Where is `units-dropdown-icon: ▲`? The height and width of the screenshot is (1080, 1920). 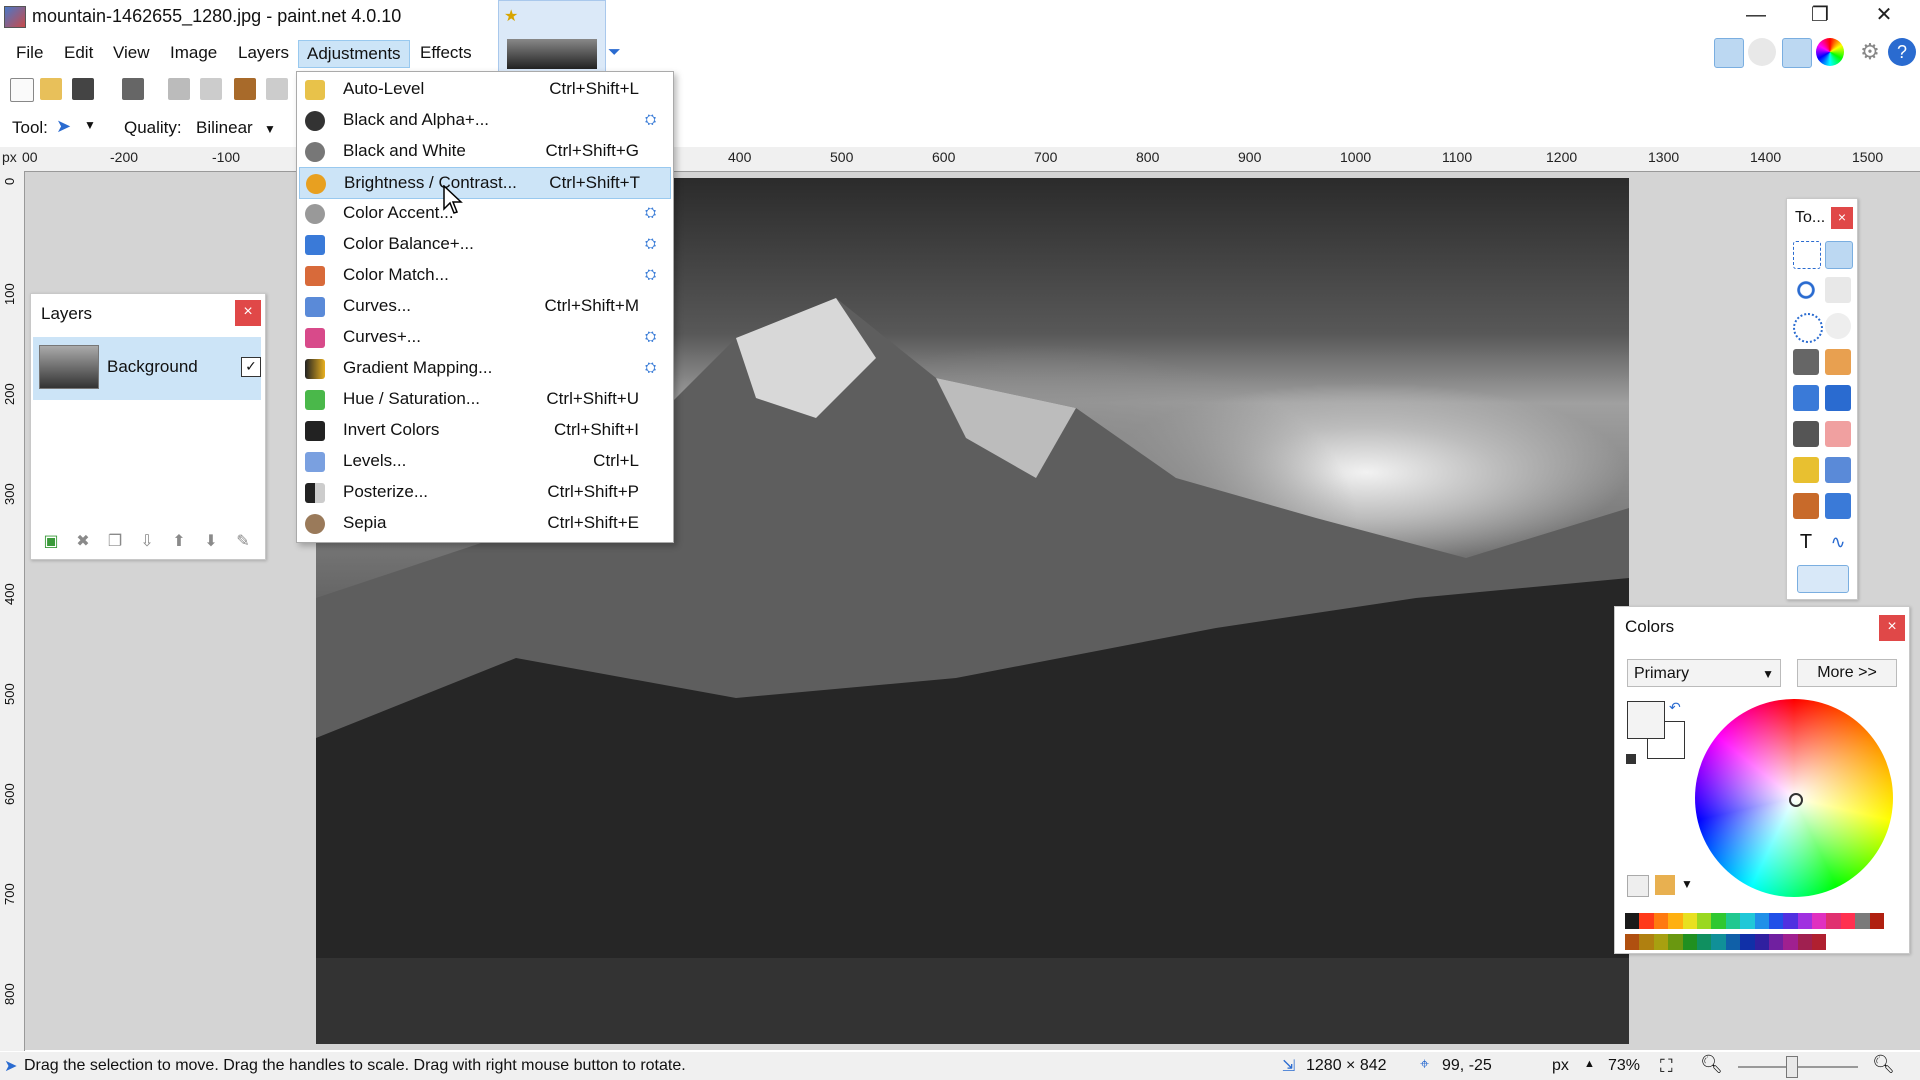 units-dropdown-icon: ▲ is located at coordinates (1589, 1064).